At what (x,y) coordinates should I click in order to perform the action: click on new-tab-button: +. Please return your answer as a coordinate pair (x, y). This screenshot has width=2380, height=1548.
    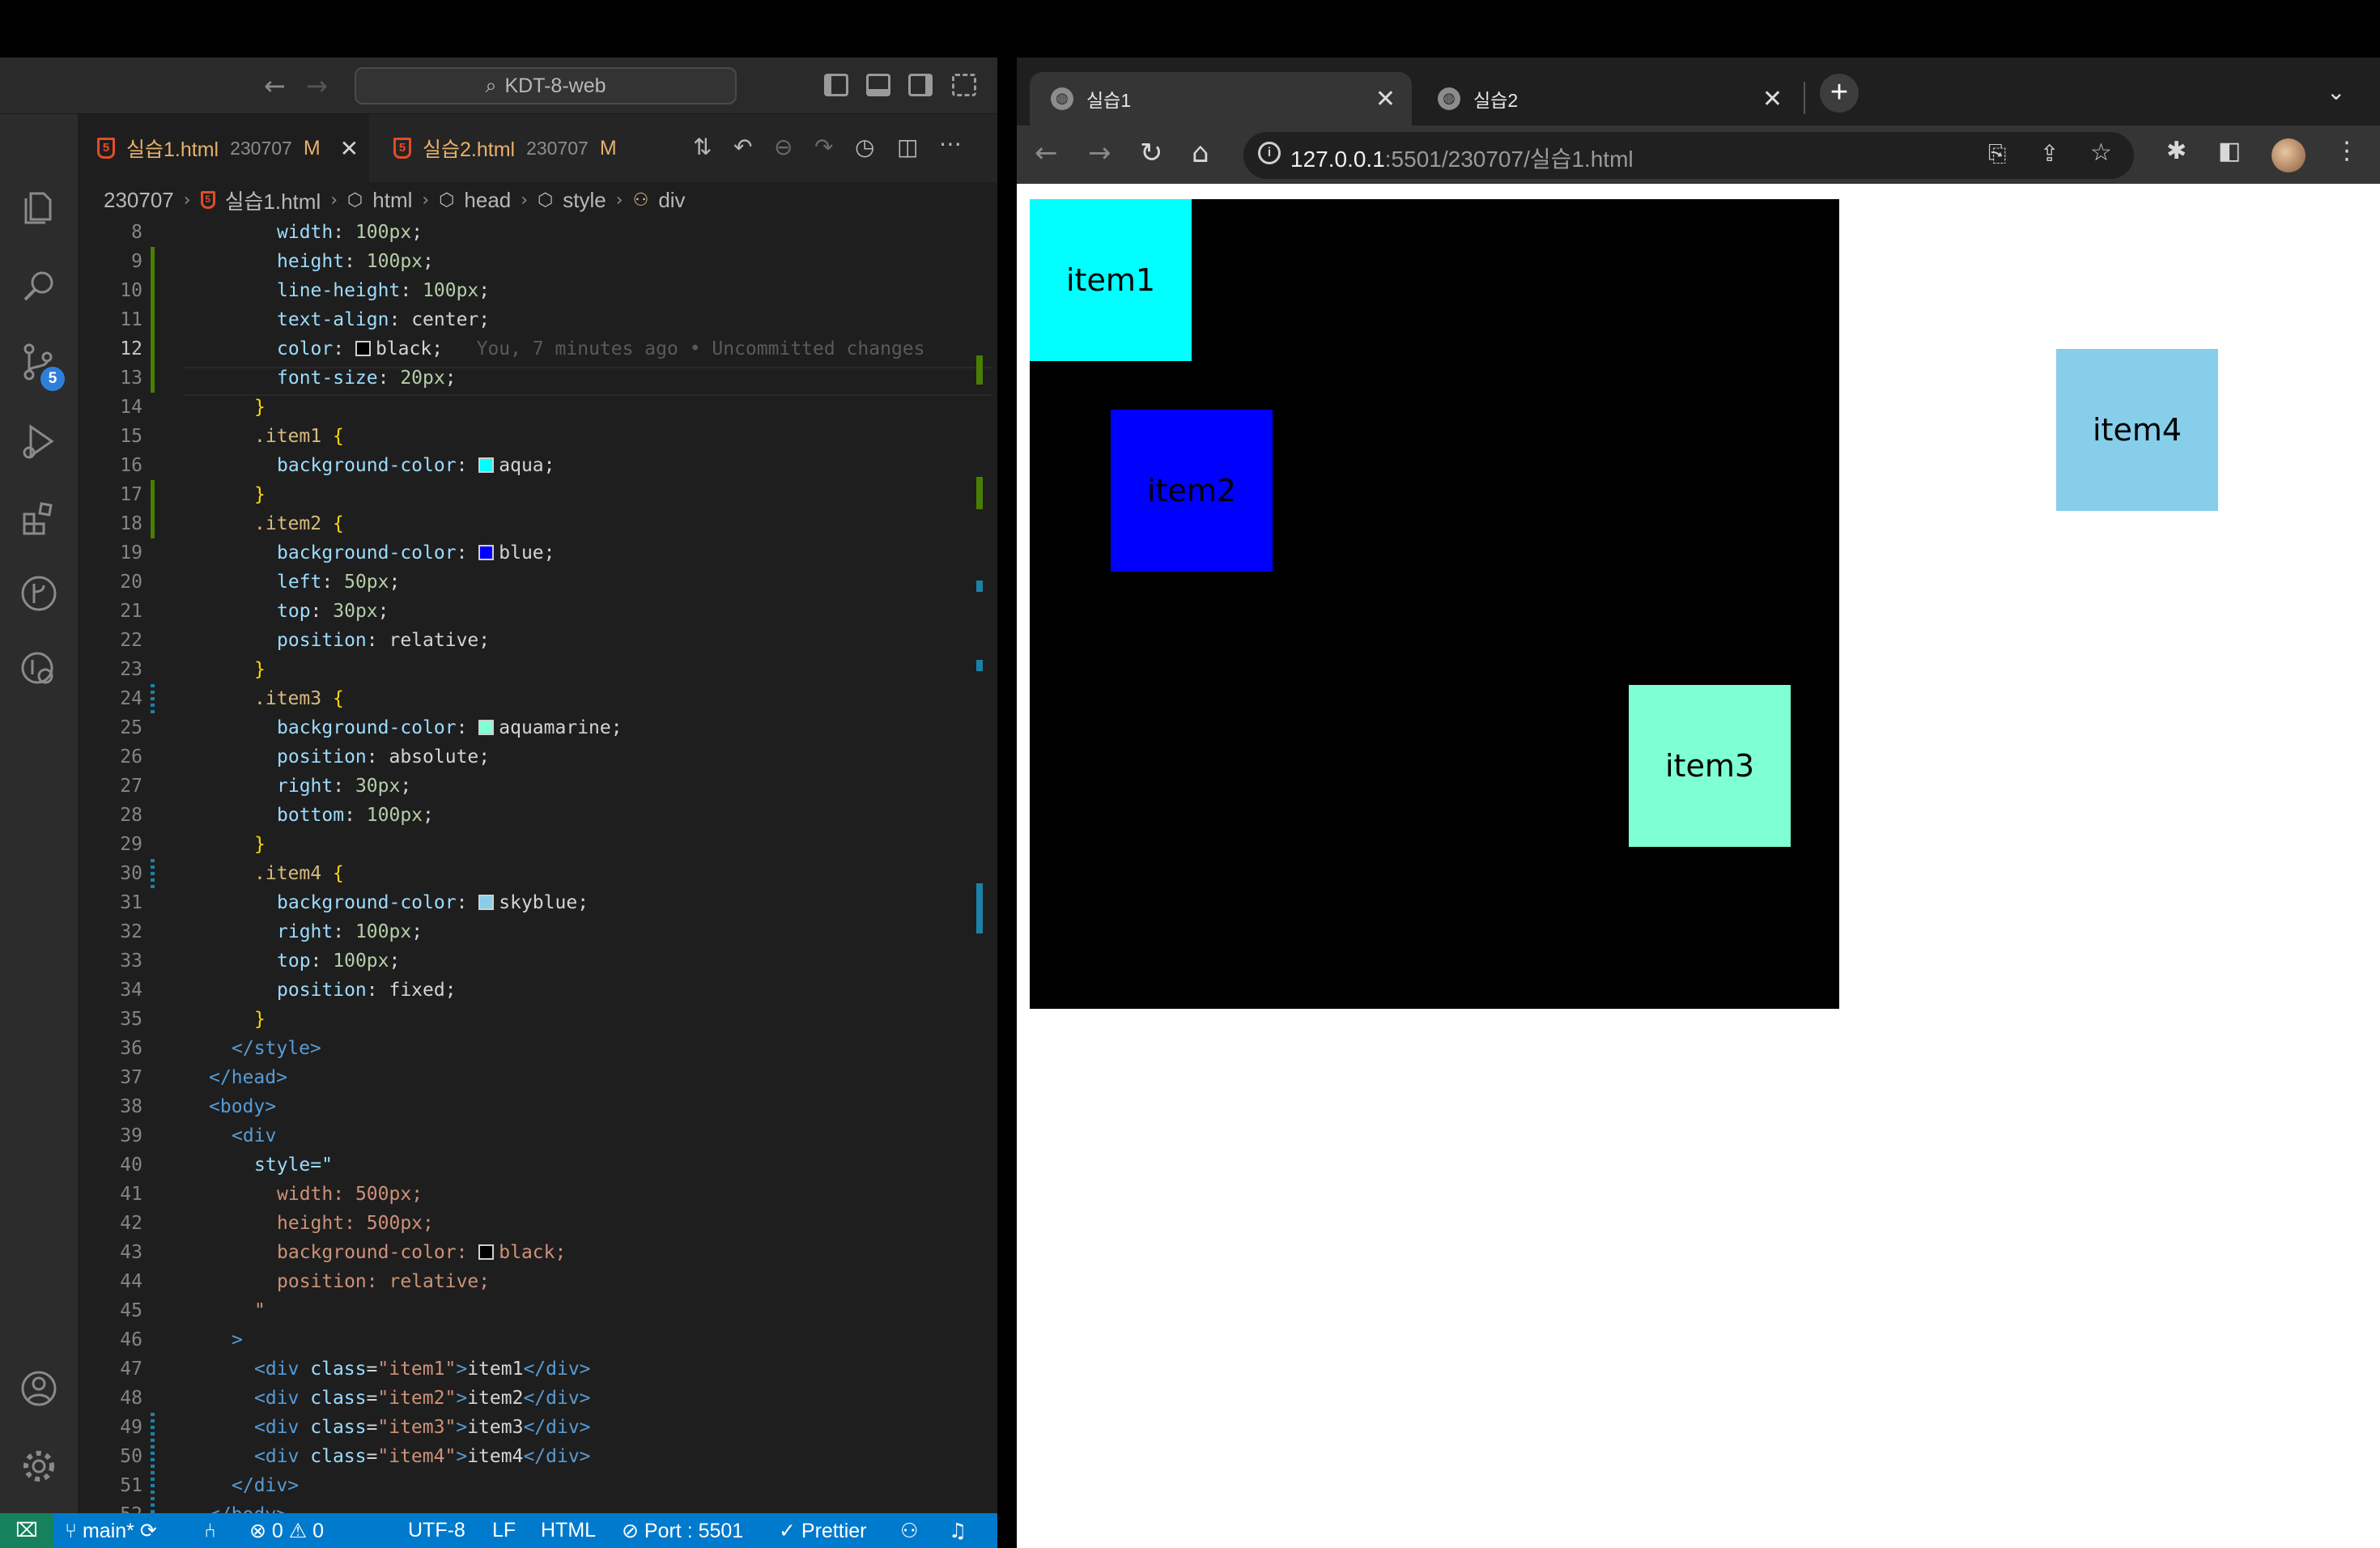
    Looking at the image, I should click on (1840, 93).